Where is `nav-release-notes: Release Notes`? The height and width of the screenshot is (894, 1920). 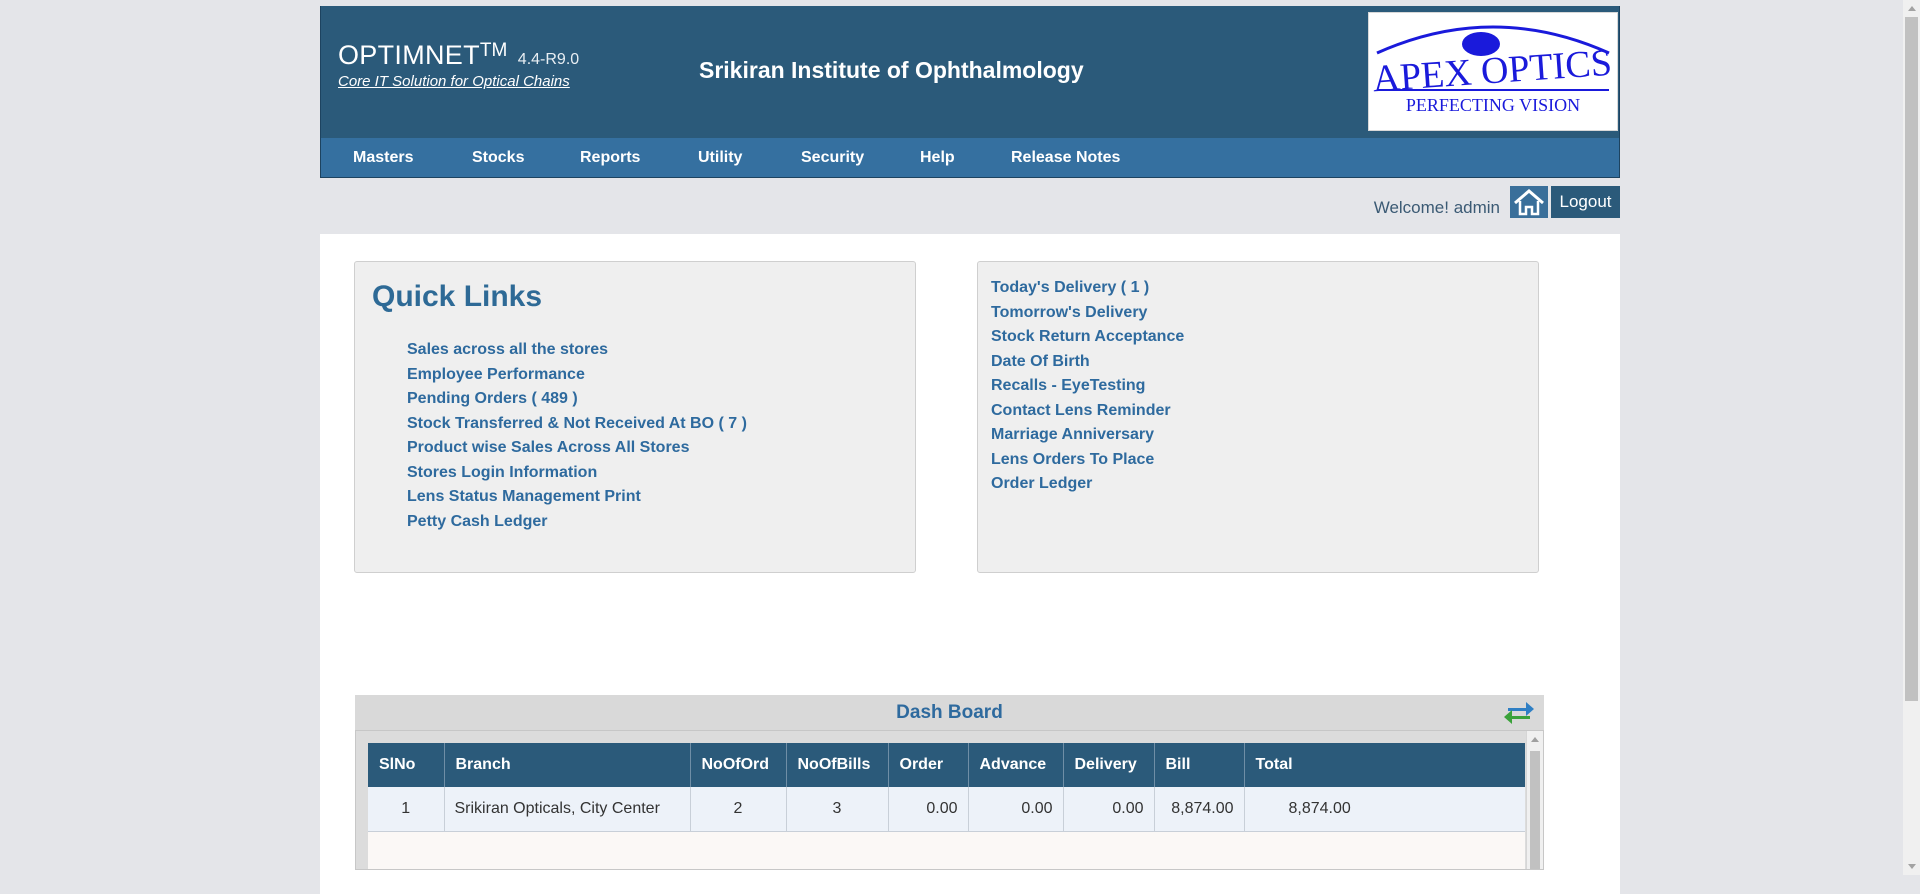 nav-release-notes: Release Notes is located at coordinates (1065, 157).